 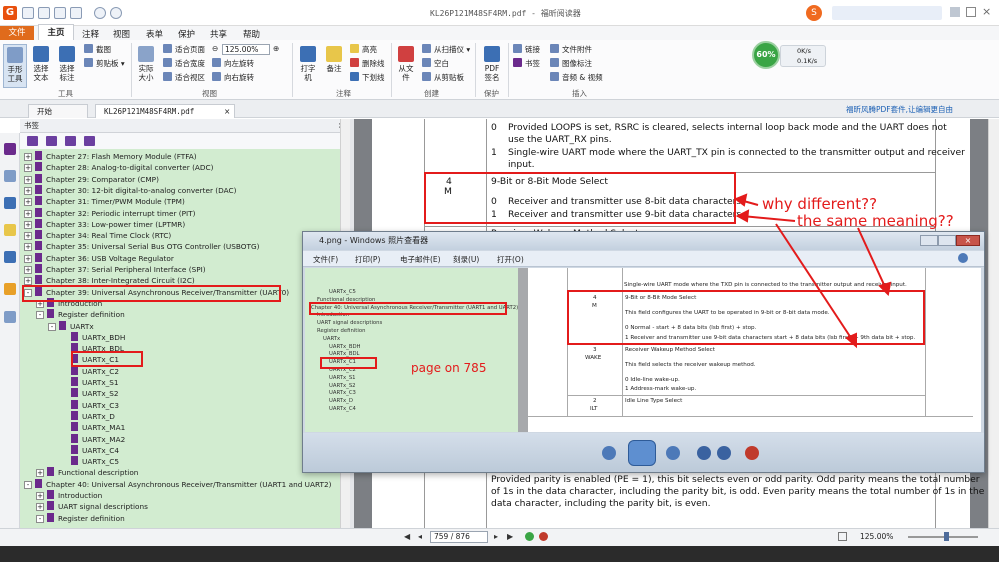 What do you see at coordinates (58, 111) in the screenshot?
I see `tab-start: 开始` at bounding box center [58, 111].